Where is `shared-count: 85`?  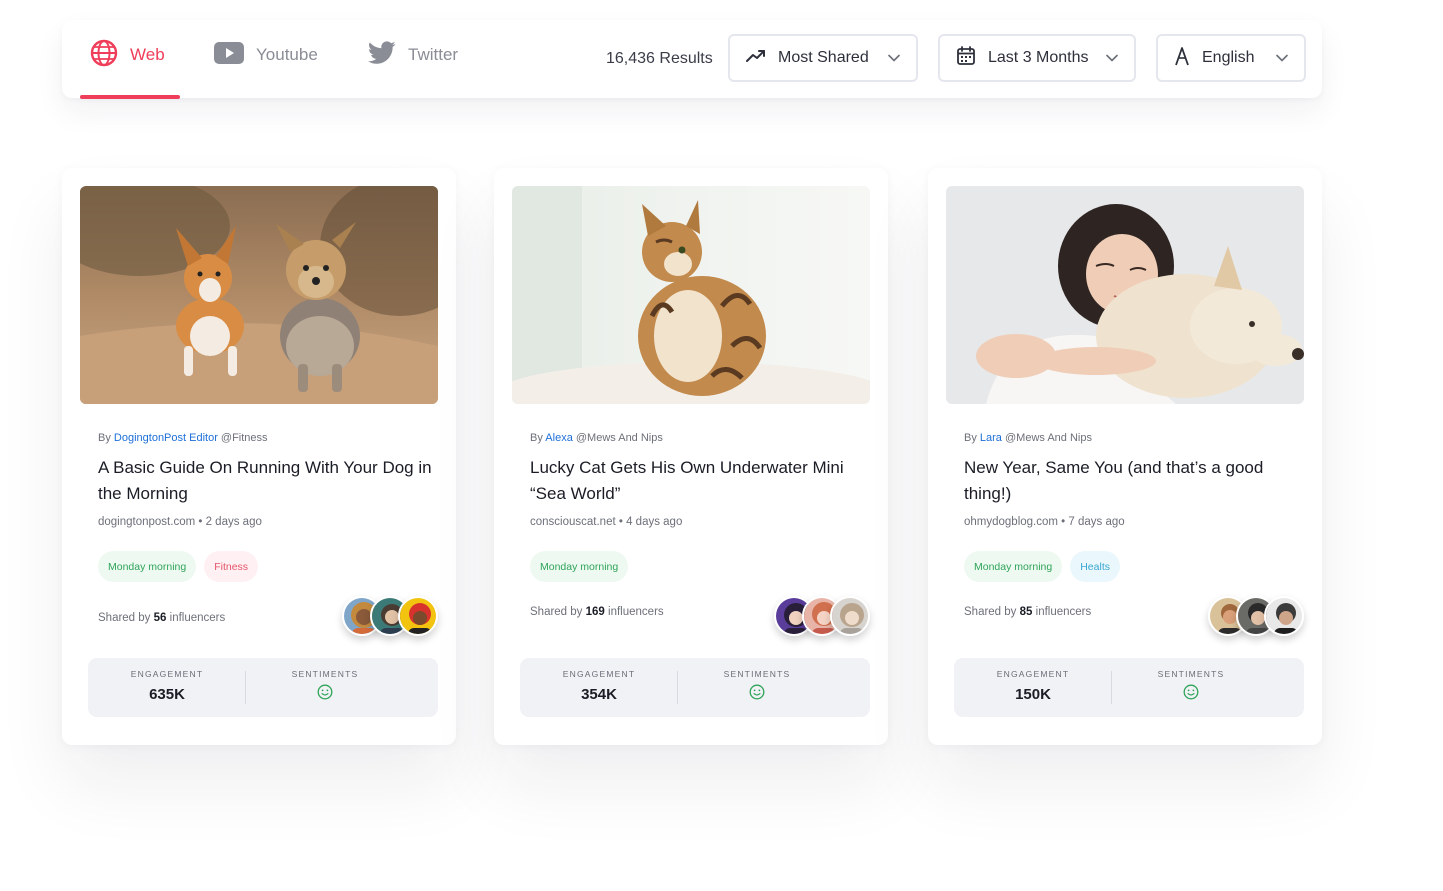 shared-count: 85 is located at coordinates (1026, 612).